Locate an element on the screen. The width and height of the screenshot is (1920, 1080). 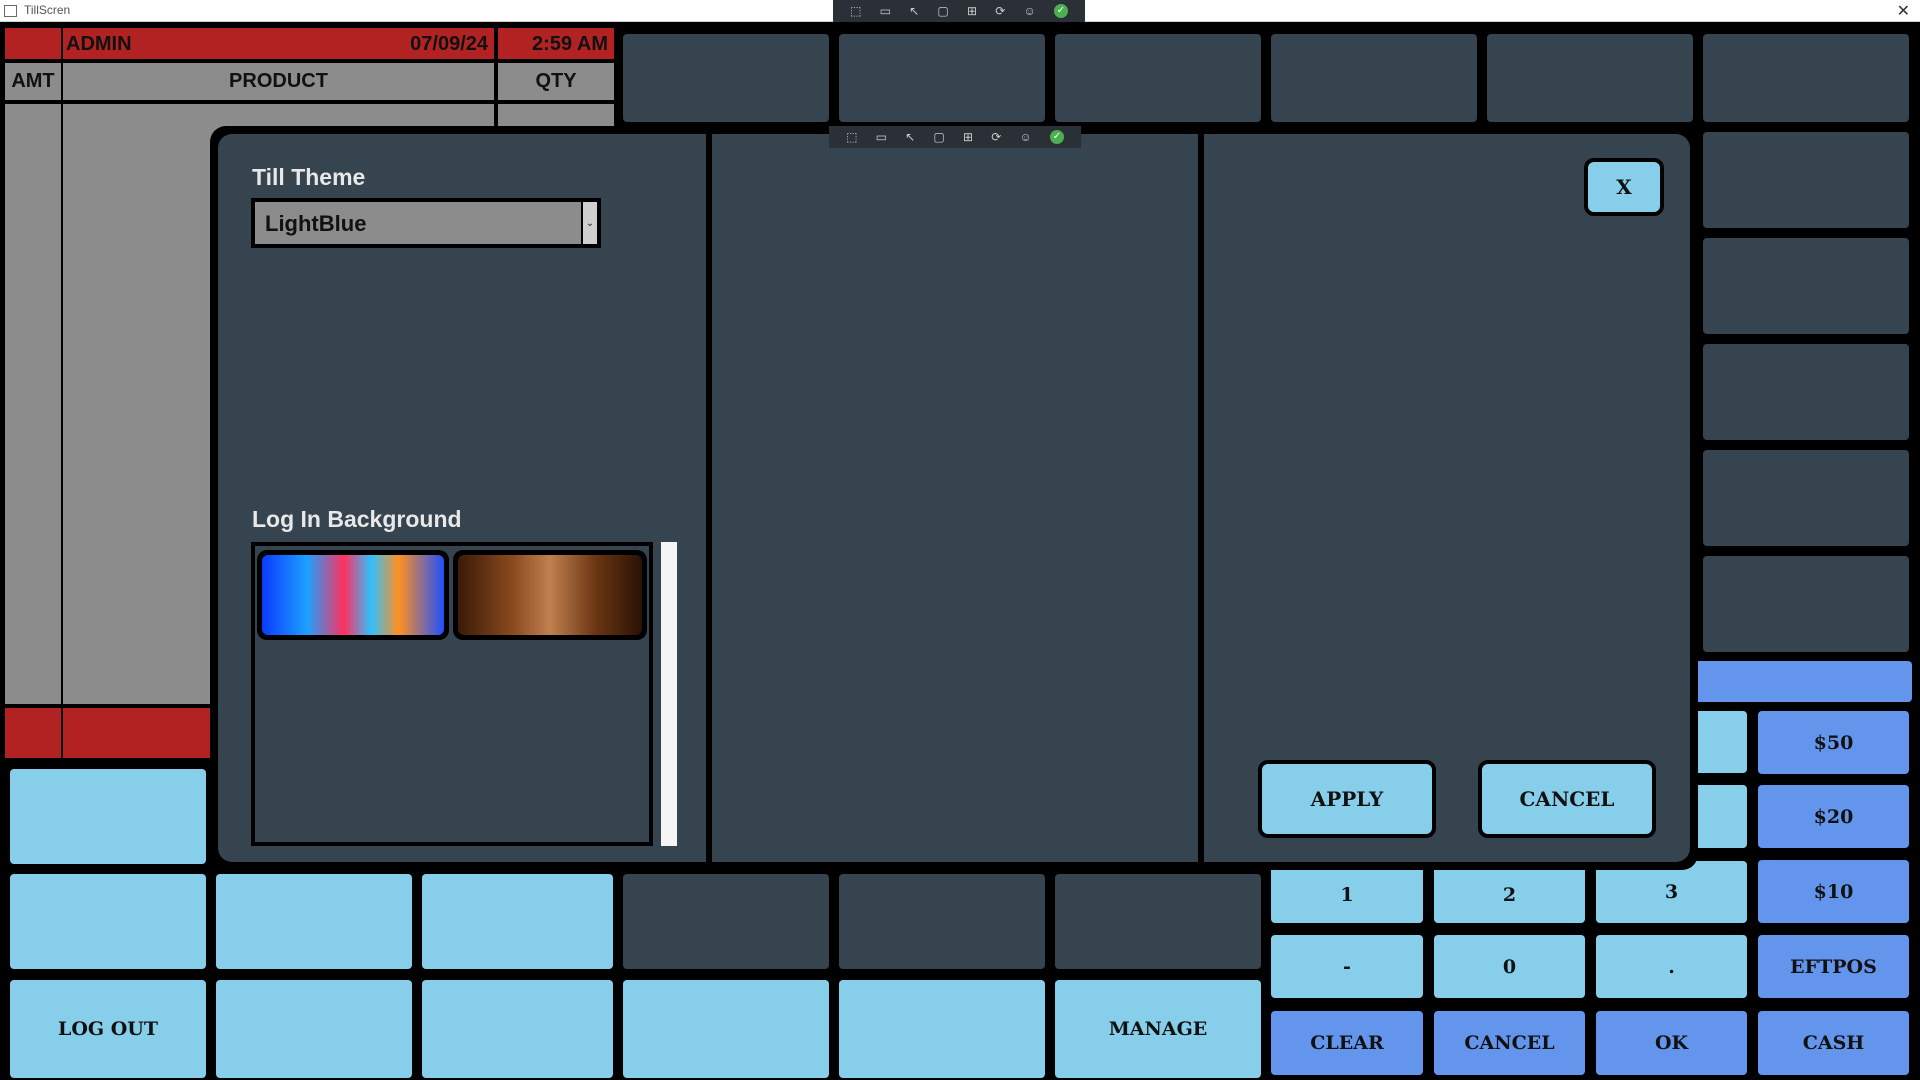
close-icon: X is located at coordinates (1624, 187).